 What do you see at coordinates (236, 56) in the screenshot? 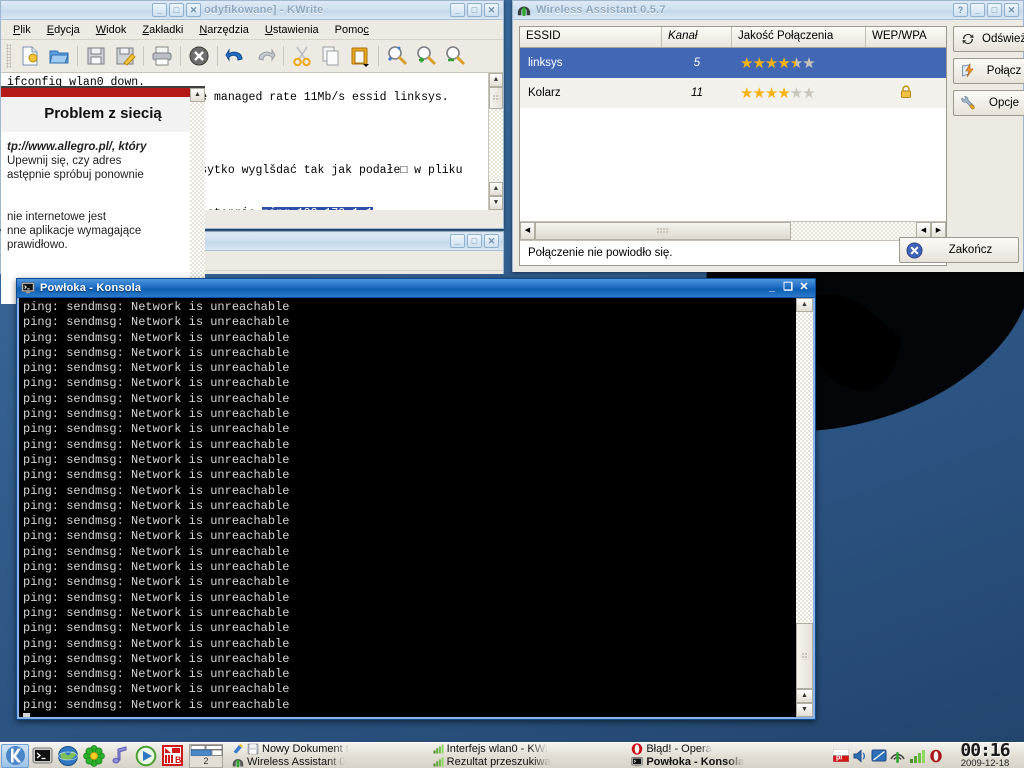
I see `undo-icon` at bounding box center [236, 56].